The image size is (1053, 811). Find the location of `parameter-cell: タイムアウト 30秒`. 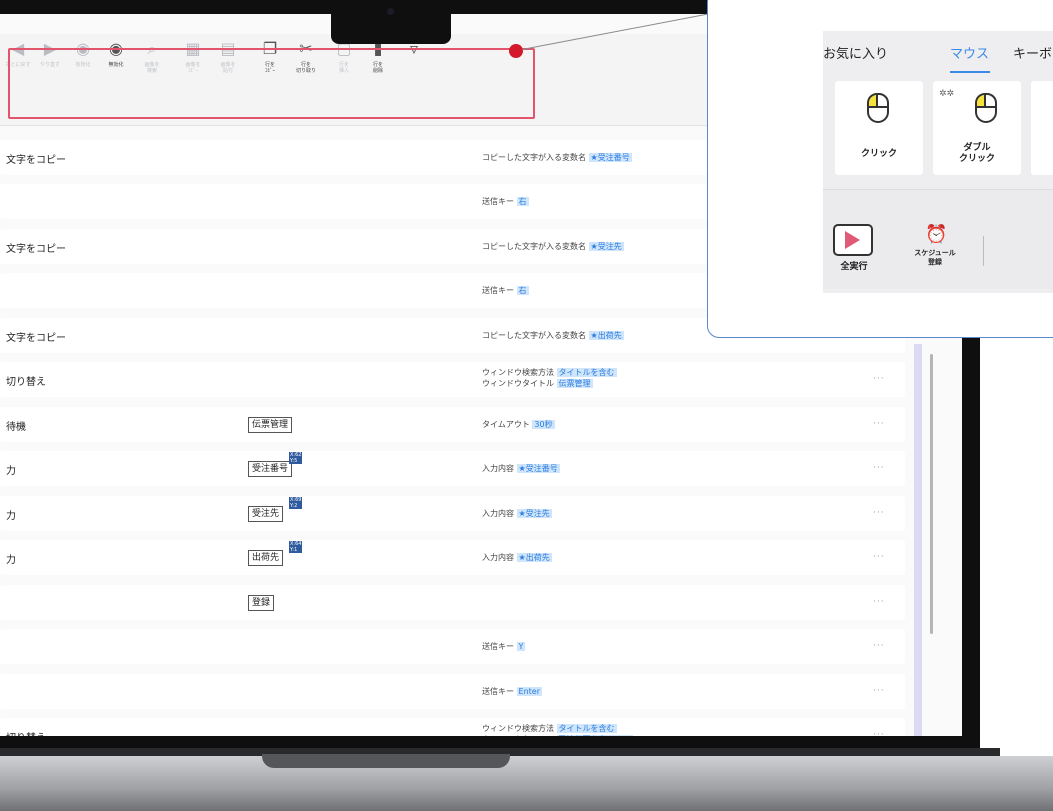

parameter-cell: タイムアウト 30秒 is located at coordinates (518, 424).